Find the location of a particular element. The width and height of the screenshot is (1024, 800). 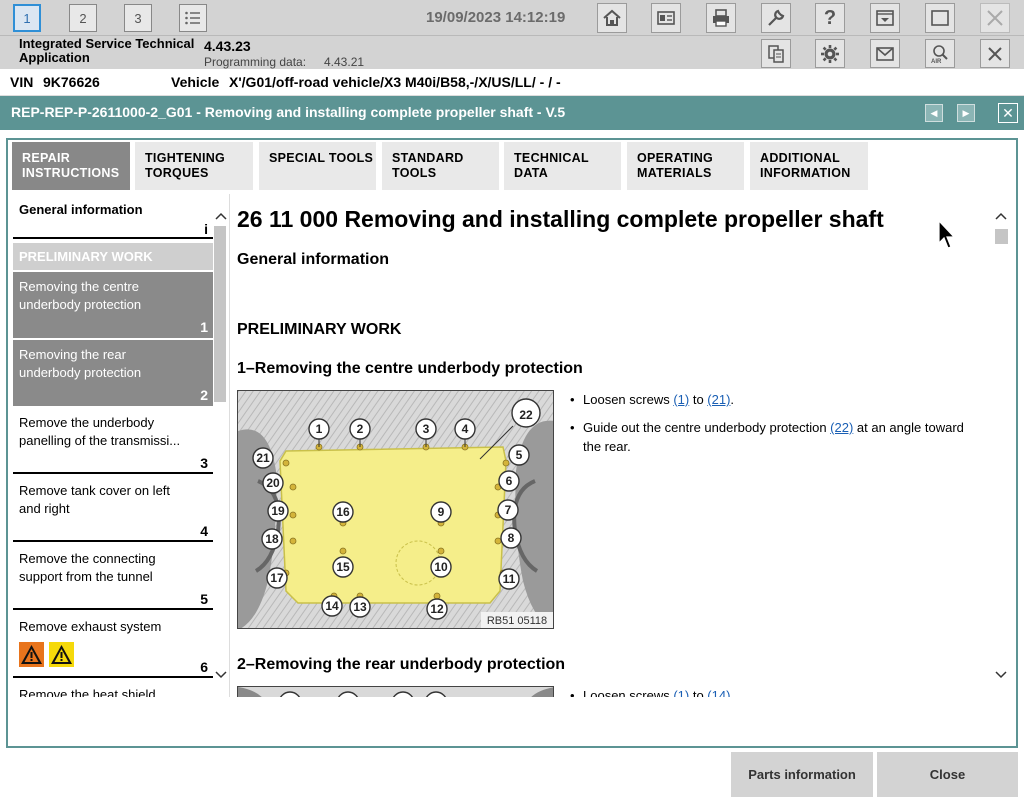

callout-11: 11 is located at coordinates (509, 579).